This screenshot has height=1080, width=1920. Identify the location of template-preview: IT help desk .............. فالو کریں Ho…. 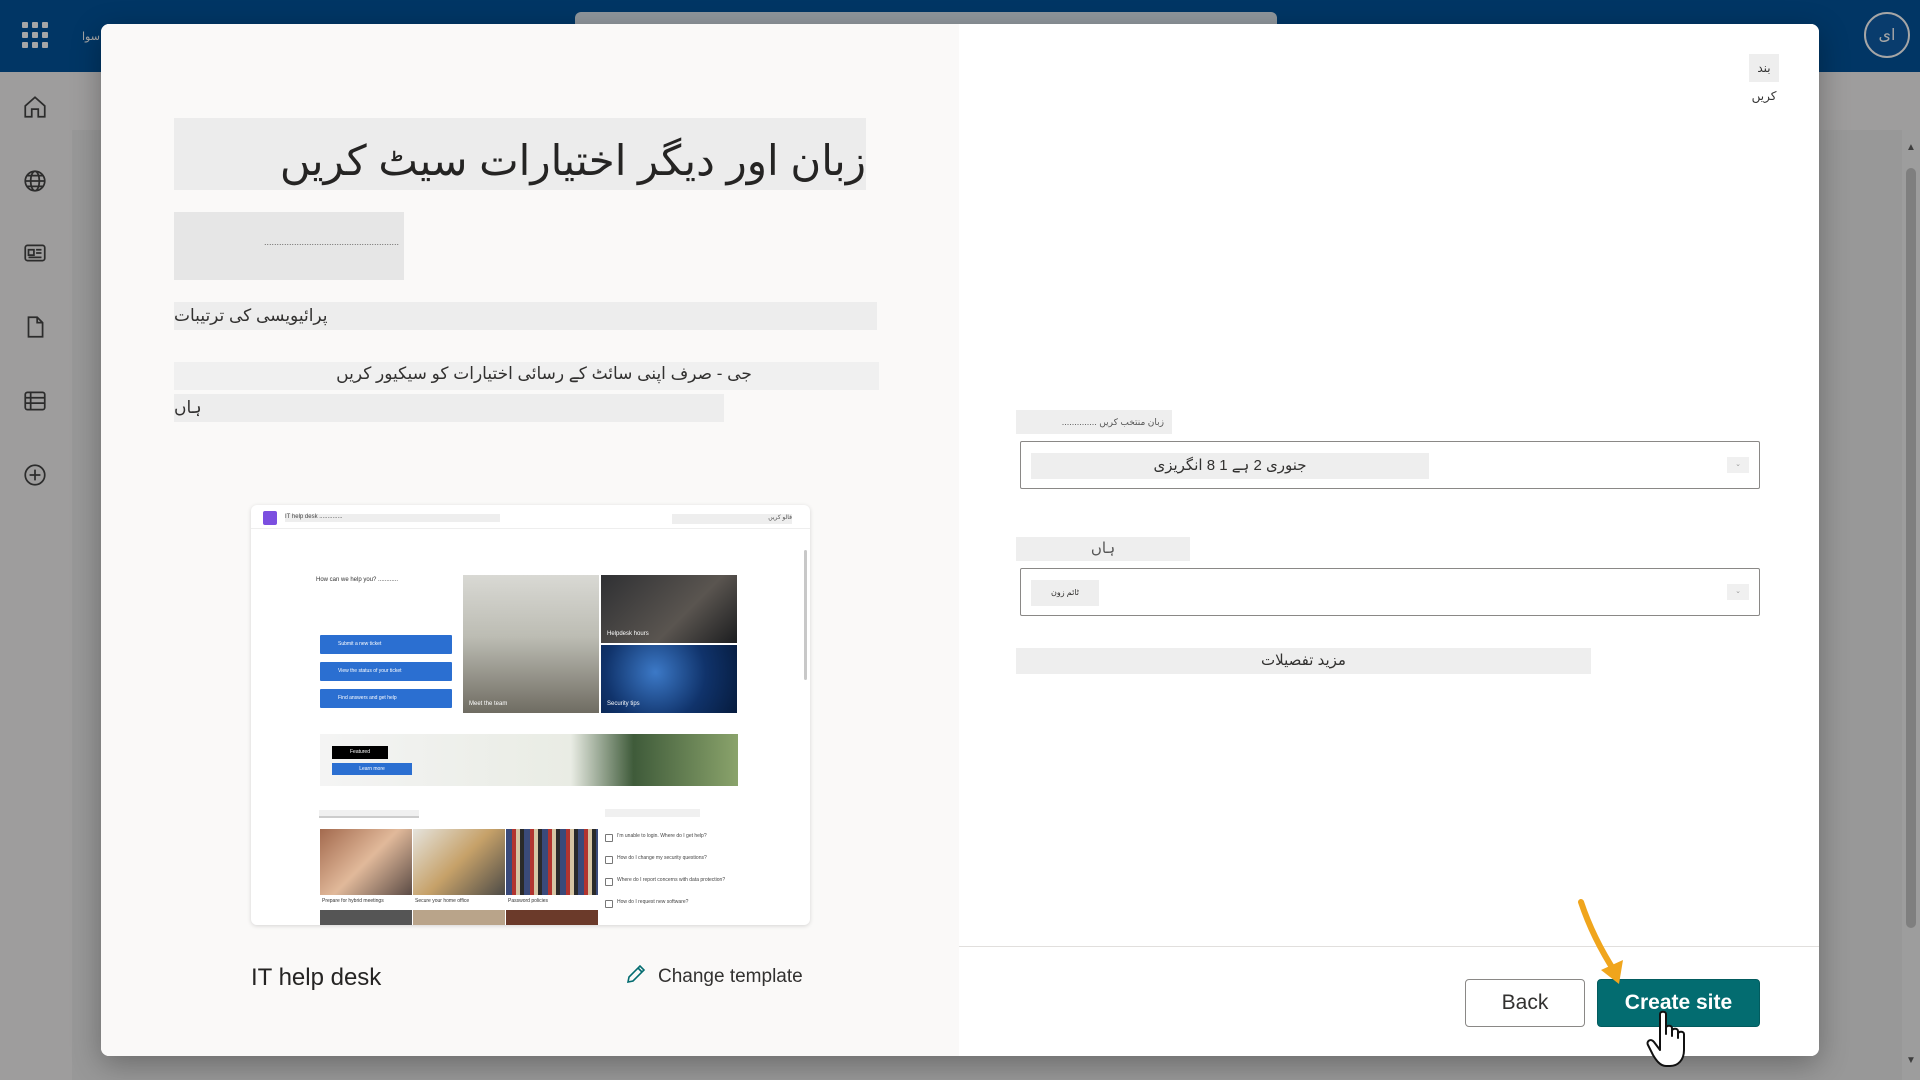
(530, 715).